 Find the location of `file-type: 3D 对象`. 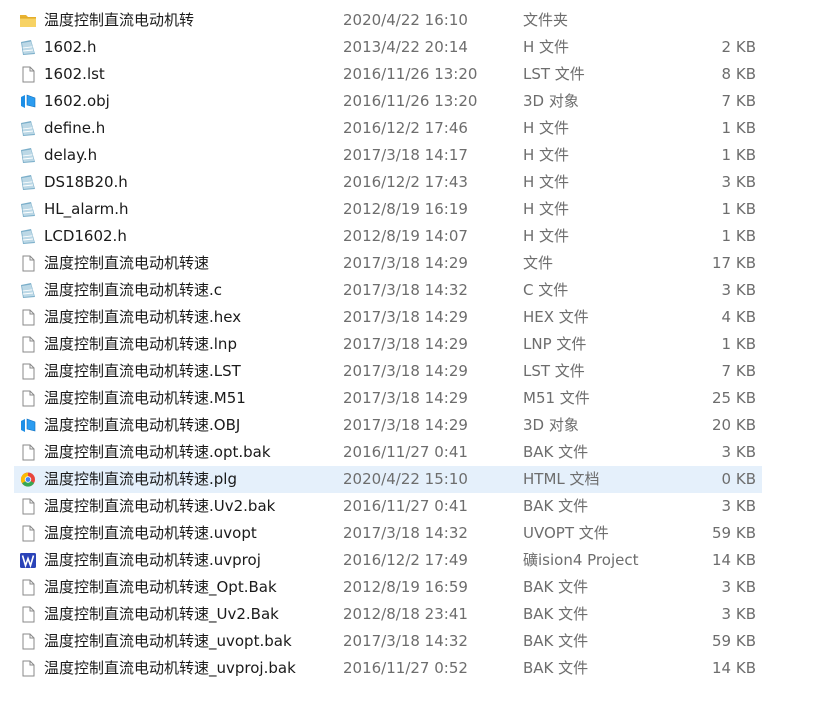

file-type: 3D 对象 is located at coordinates (551, 101).